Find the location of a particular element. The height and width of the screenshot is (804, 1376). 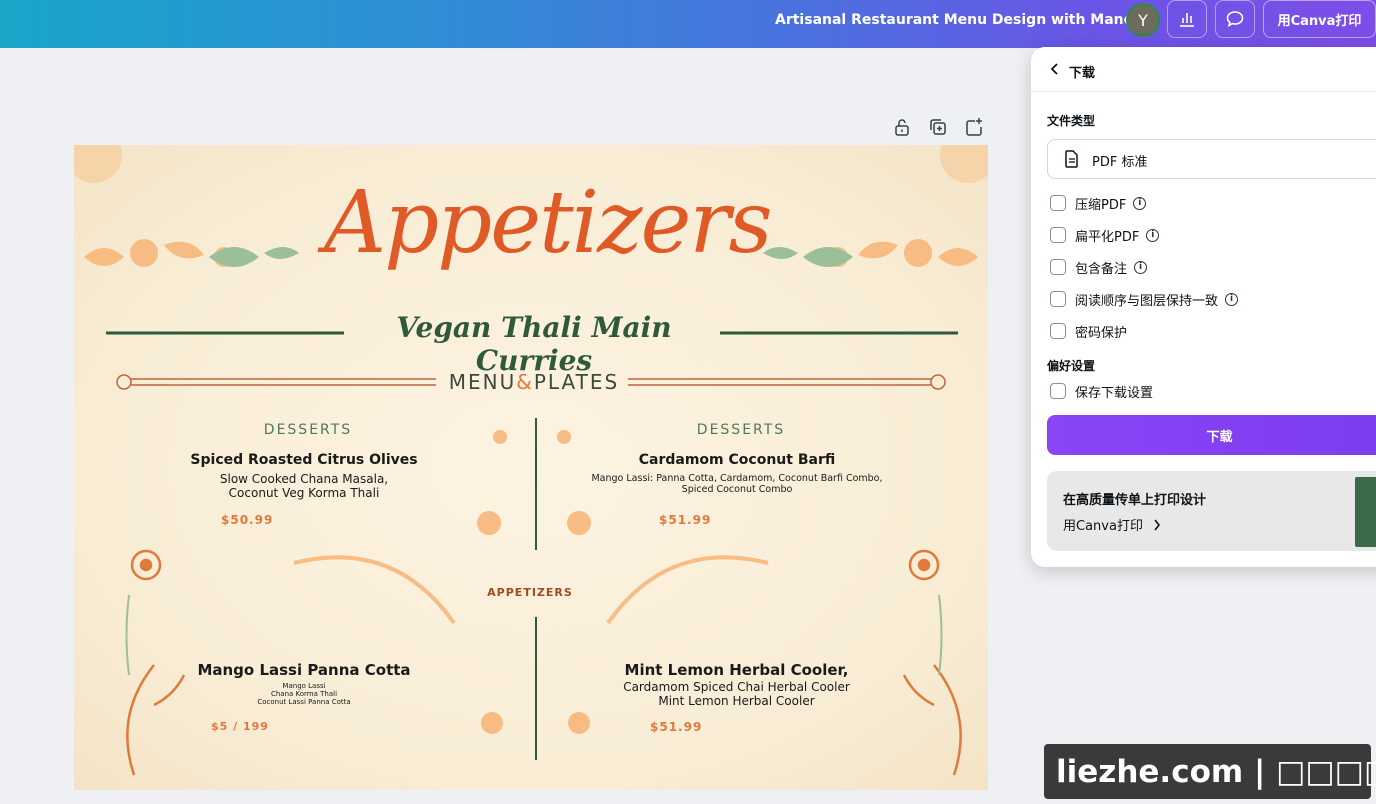

option-save-settings: 保存下载设置 is located at coordinates (1102, 391).